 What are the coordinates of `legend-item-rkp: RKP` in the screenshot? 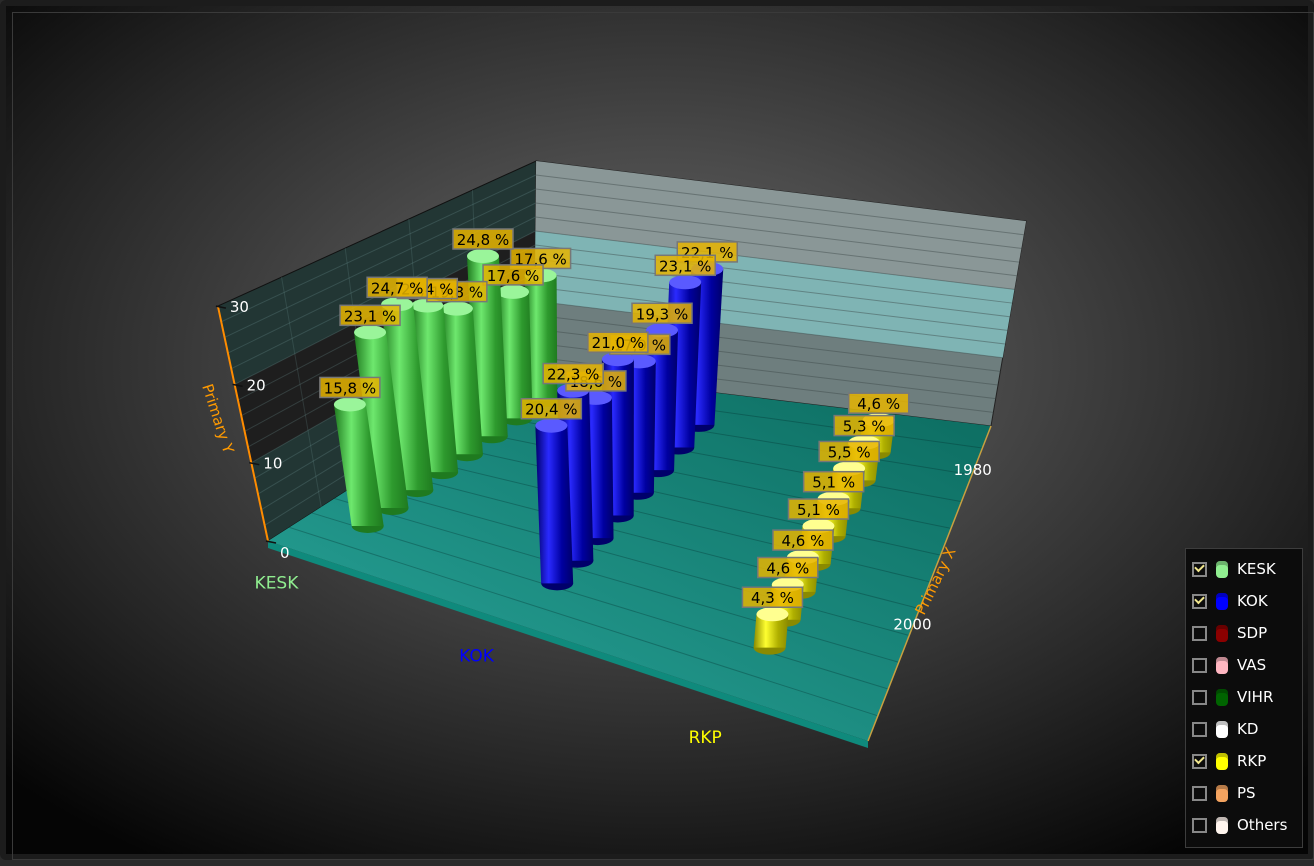 It's located at (1244, 761).